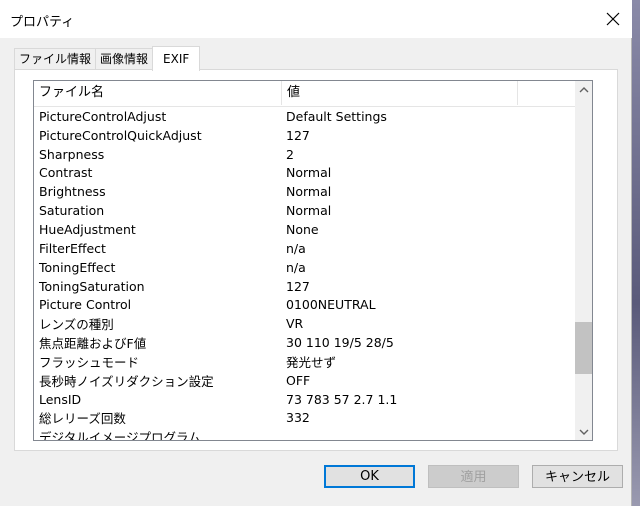 Image resolution: width=640 pixels, height=506 pixels. I want to click on exif-tag-value: 73 783 57 2.7 1.1, so click(342, 399).